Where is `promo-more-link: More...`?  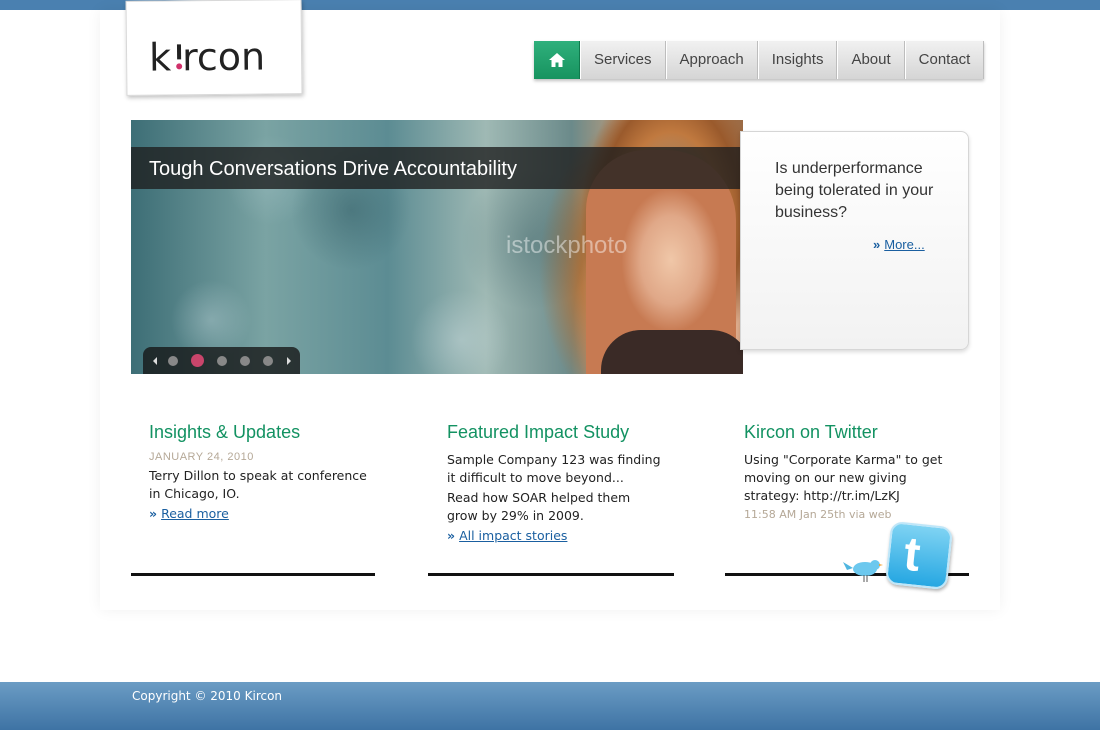 promo-more-link: More... is located at coordinates (904, 244).